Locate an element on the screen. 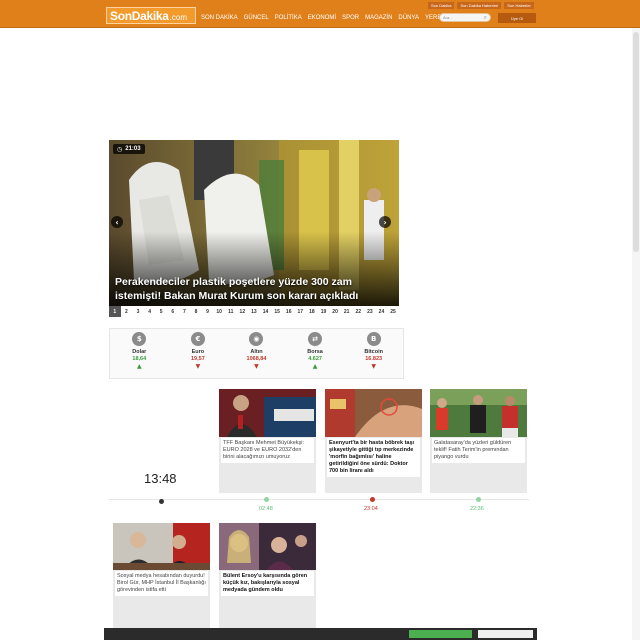  market-item: B Bitcoin 16.823 ▼ is located at coordinates (373, 353).